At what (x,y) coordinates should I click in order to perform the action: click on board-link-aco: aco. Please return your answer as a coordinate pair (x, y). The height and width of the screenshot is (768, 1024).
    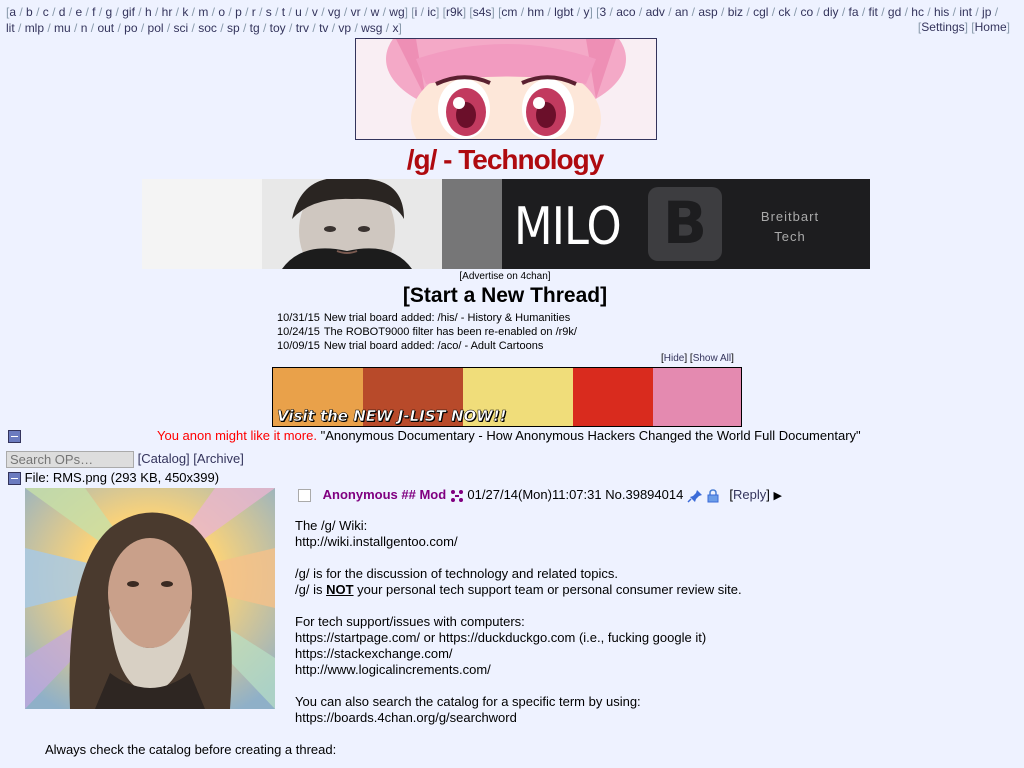
    Looking at the image, I should click on (625, 12).